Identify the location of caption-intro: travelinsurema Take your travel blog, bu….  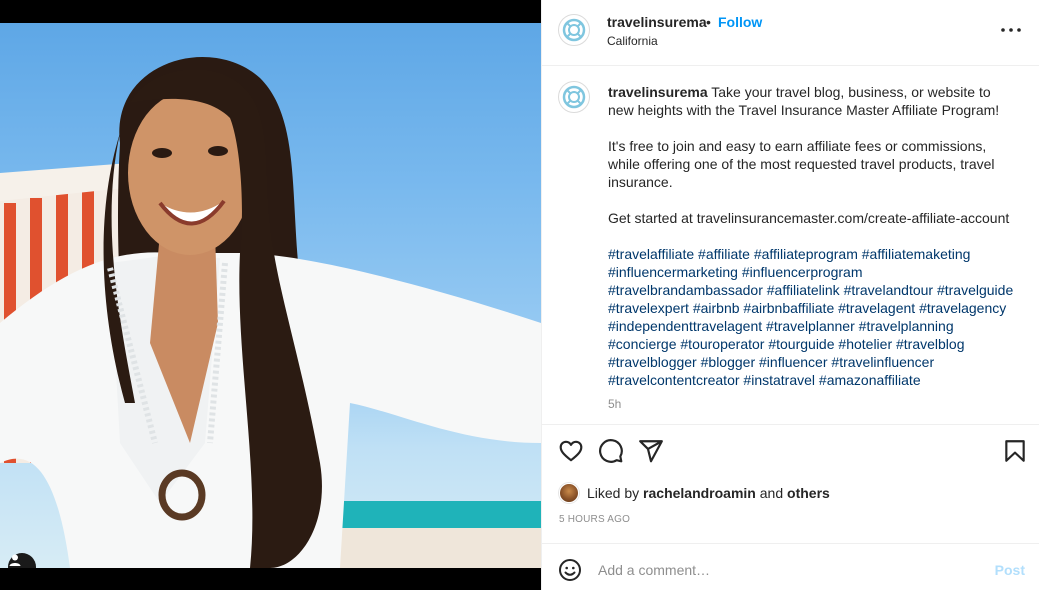
(813, 101).